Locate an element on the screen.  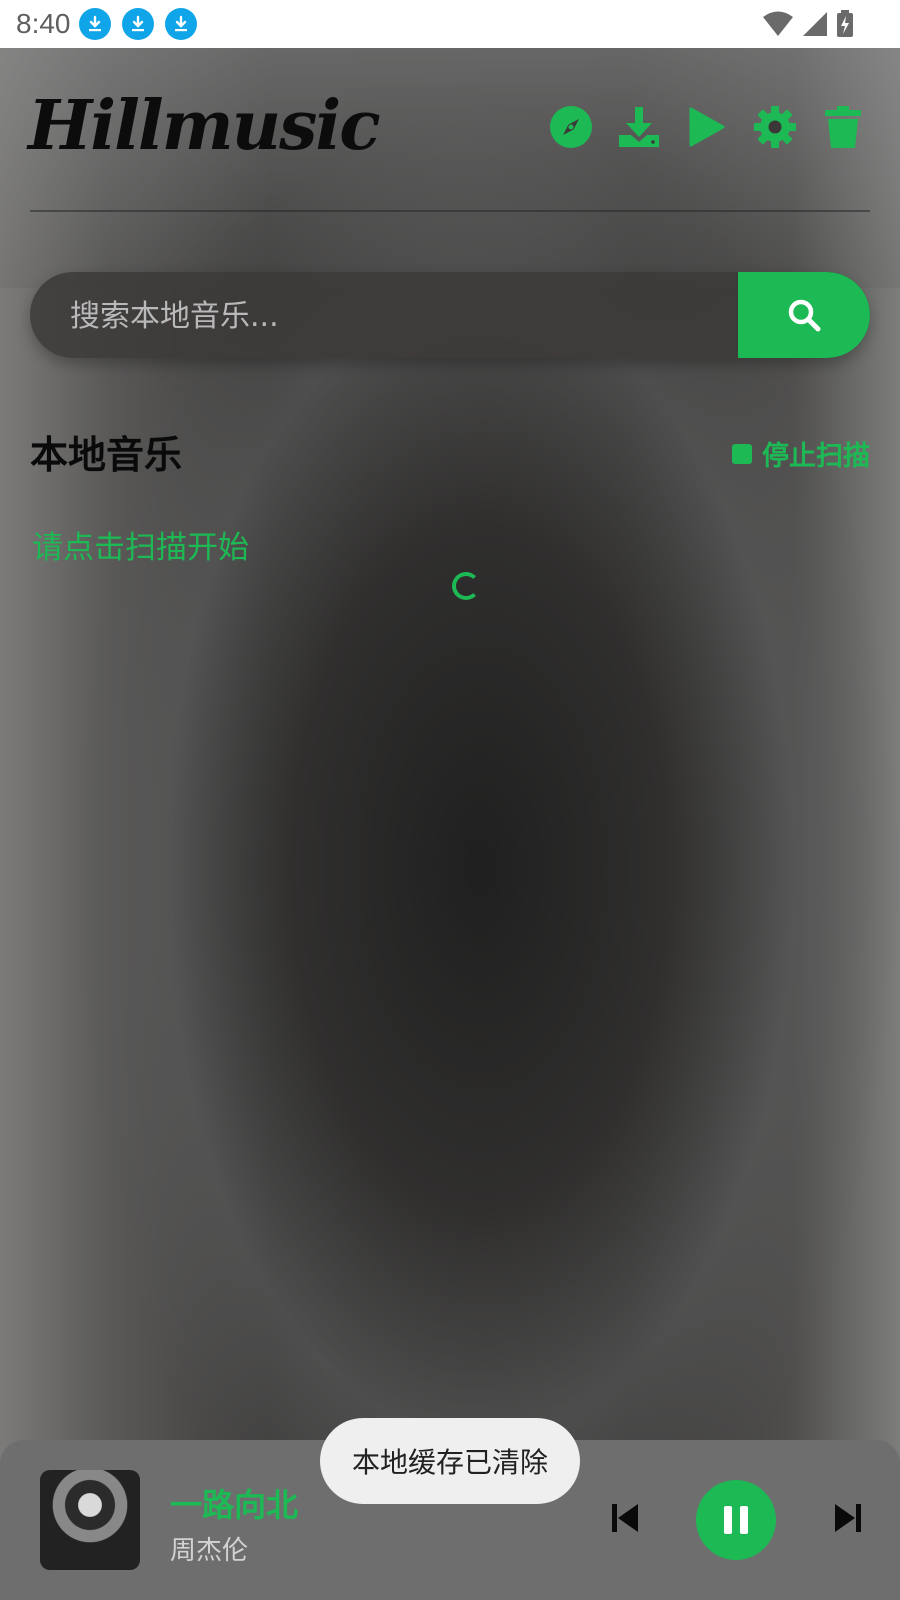
toast-message: 本地缓存已清除 is located at coordinates (450, 1461).